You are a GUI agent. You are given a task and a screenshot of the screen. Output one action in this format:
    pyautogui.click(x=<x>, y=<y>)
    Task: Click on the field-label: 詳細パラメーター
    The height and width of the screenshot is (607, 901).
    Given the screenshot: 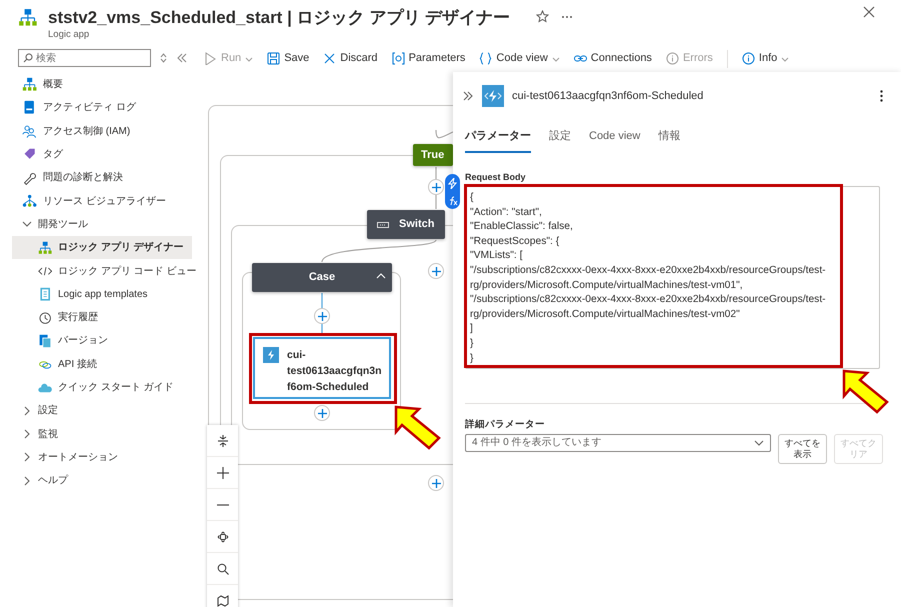 What is the action you would take?
    pyautogui.click(x=505, y=425)
    